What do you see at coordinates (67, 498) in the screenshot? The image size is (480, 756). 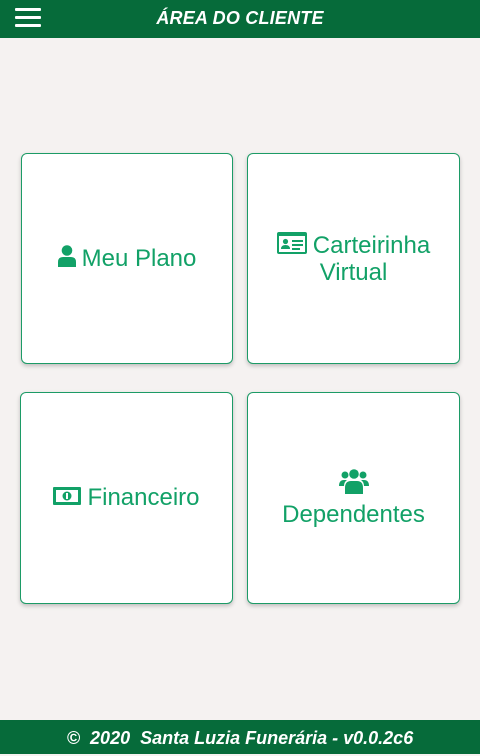 I see `money-bill-icon` at bounding box center [67, 498].